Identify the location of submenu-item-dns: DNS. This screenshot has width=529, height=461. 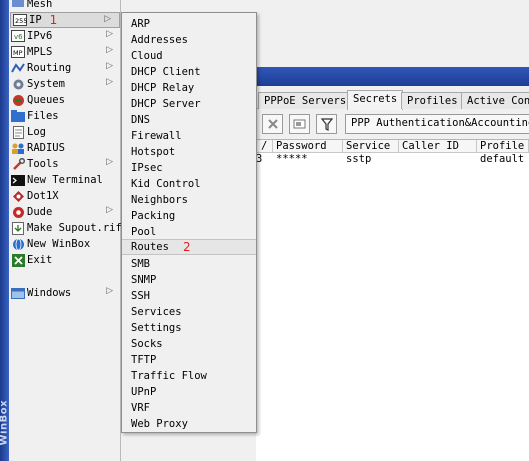
(189, 120).